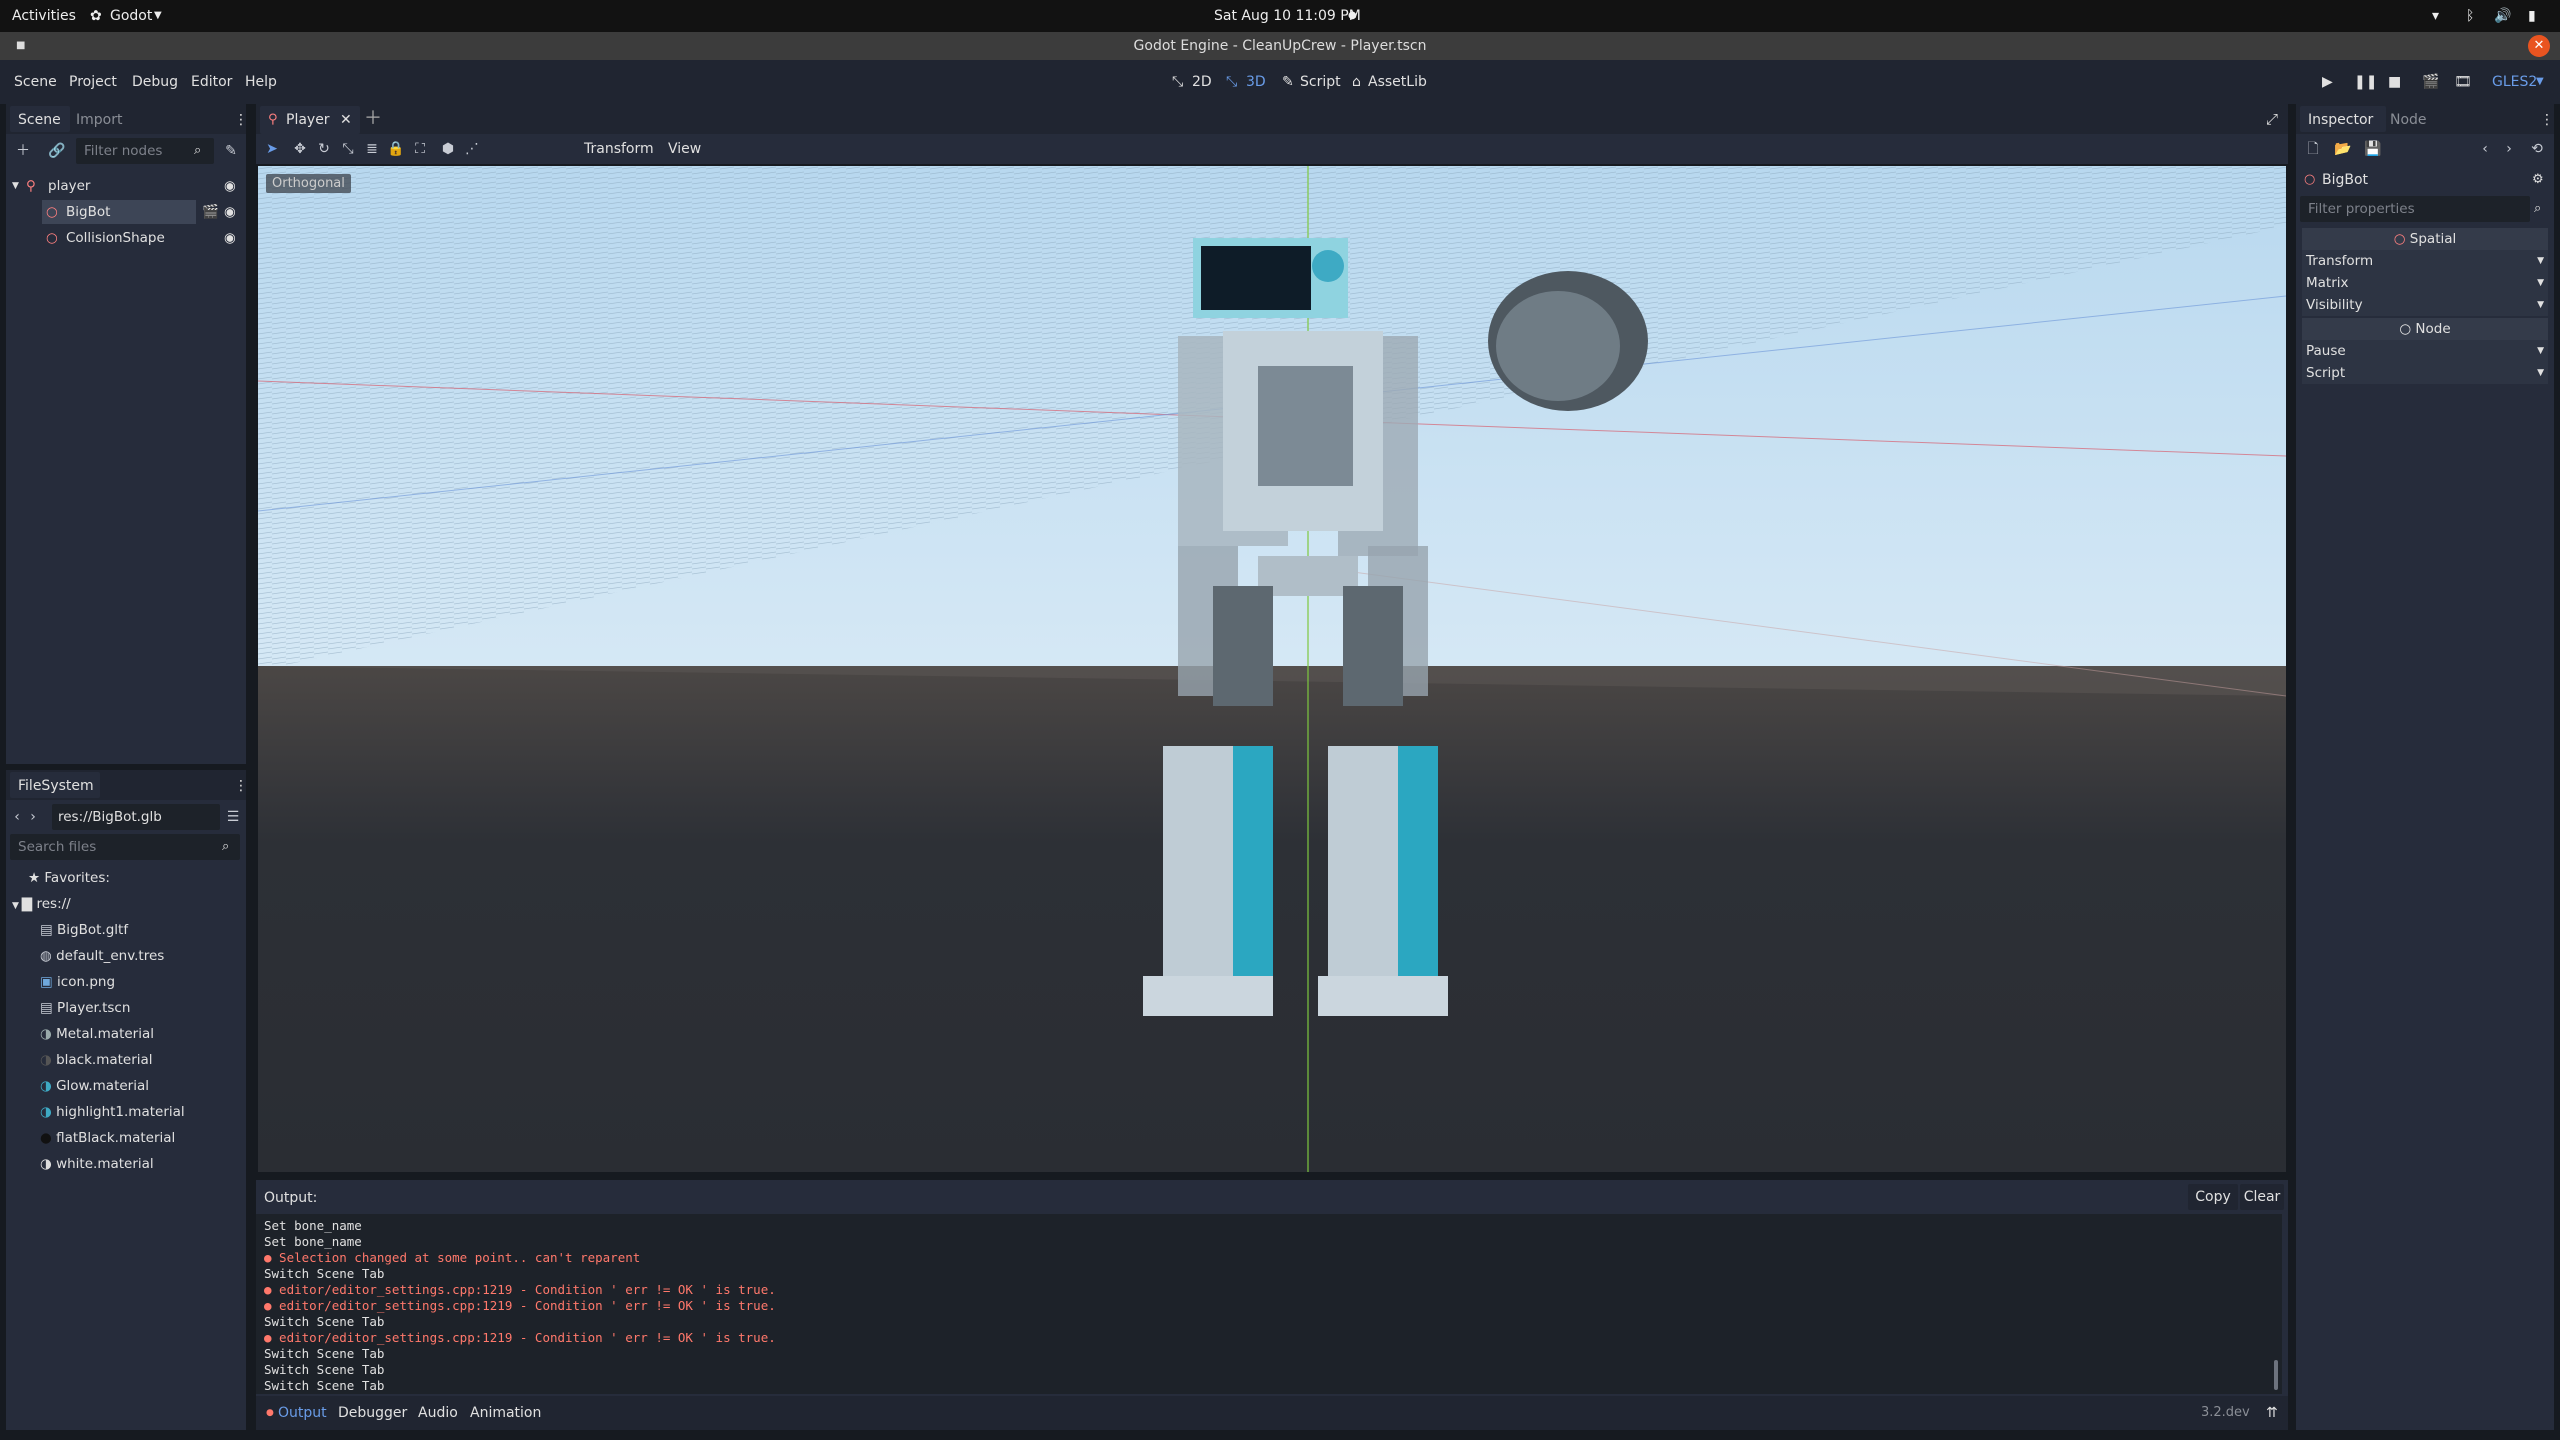 Image resolution: width=2560 pixels, height=1440 pixels. What do you see at coordinates (99, 120) in the screenshot?
I see `tab-import: Import` at bounding box center [99, 120].